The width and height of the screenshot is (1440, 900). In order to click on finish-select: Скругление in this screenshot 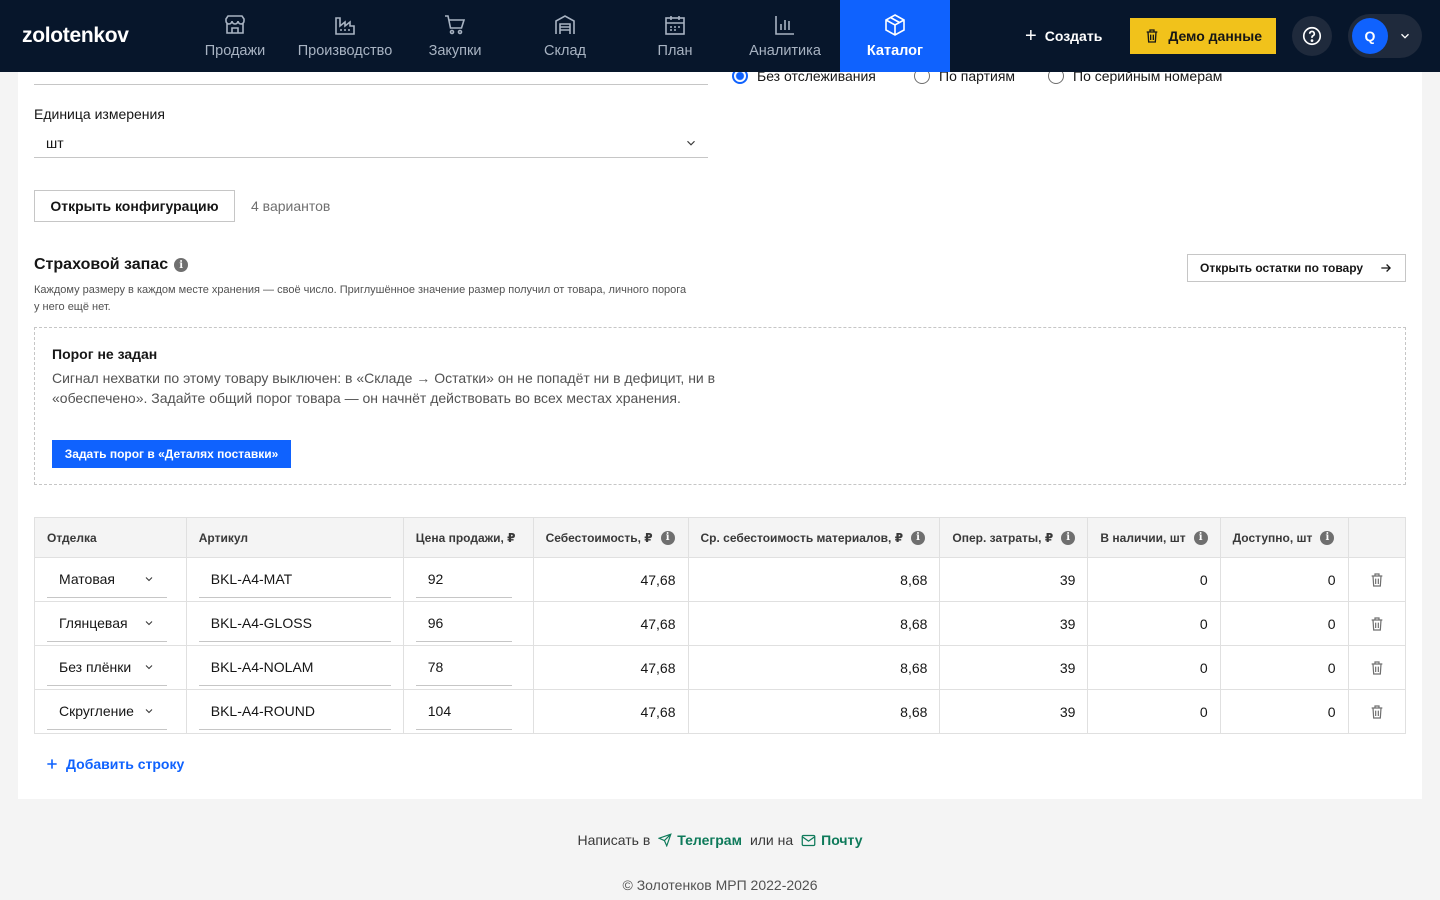, I will do `click(107, 712)`.